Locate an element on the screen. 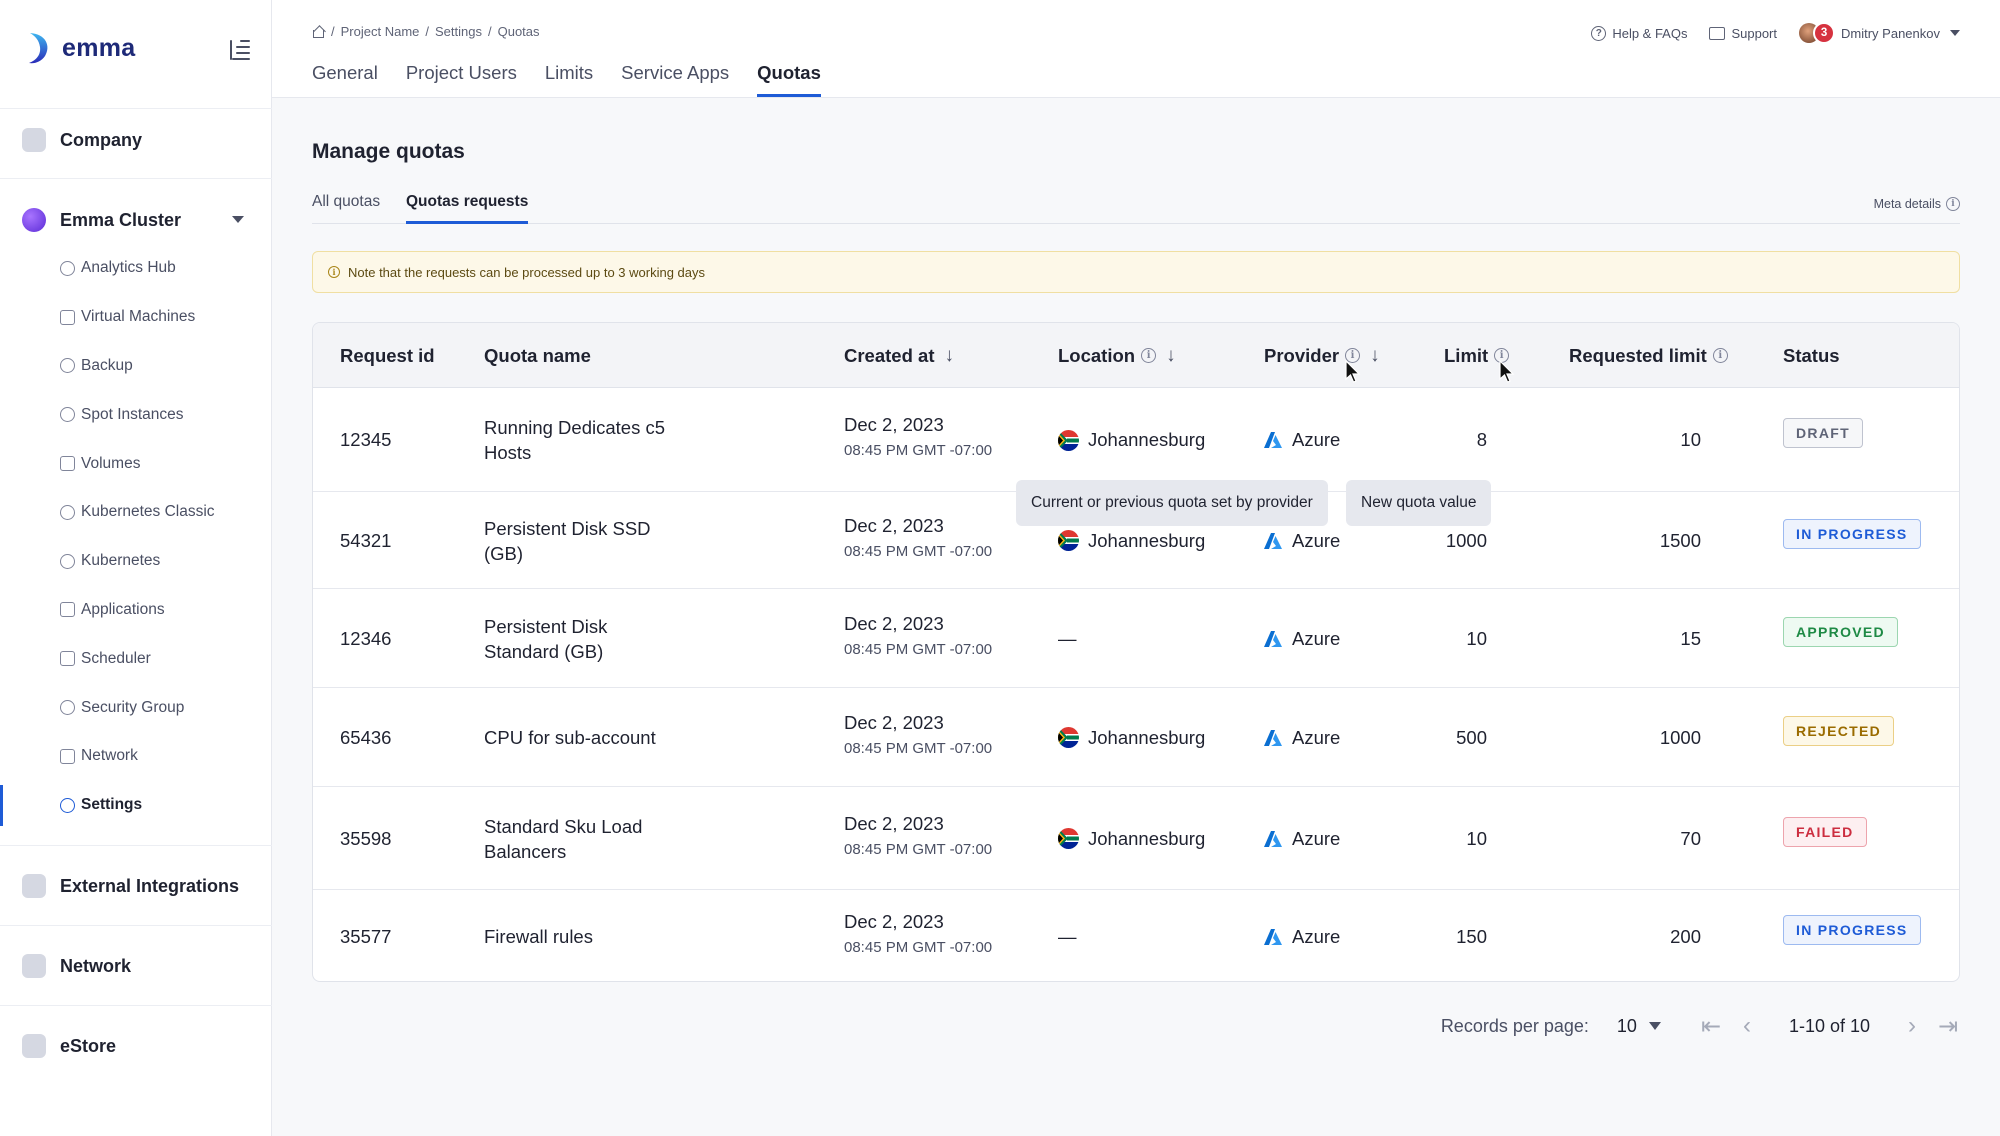  records-per-page-value: 10 is located at coordinates (1626, 1025).